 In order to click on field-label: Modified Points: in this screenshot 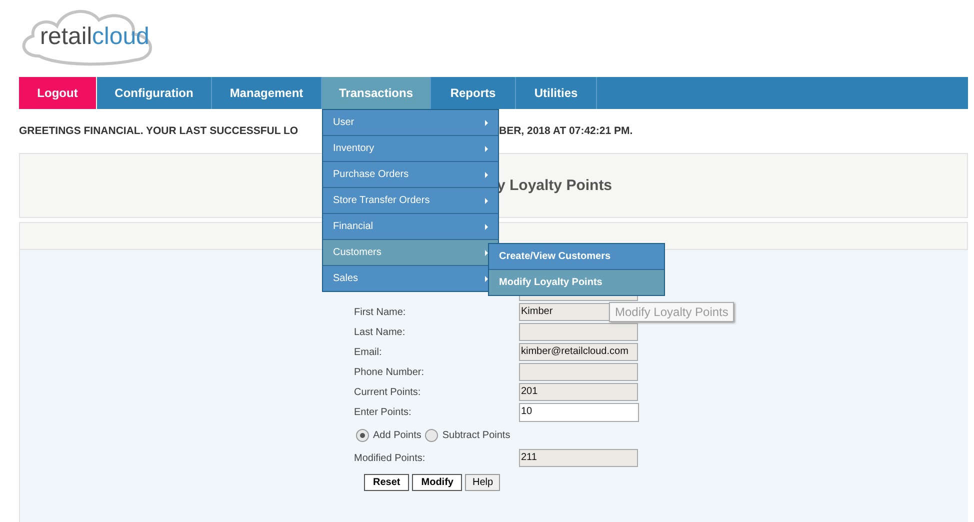, I will do `click(390, 458)`.